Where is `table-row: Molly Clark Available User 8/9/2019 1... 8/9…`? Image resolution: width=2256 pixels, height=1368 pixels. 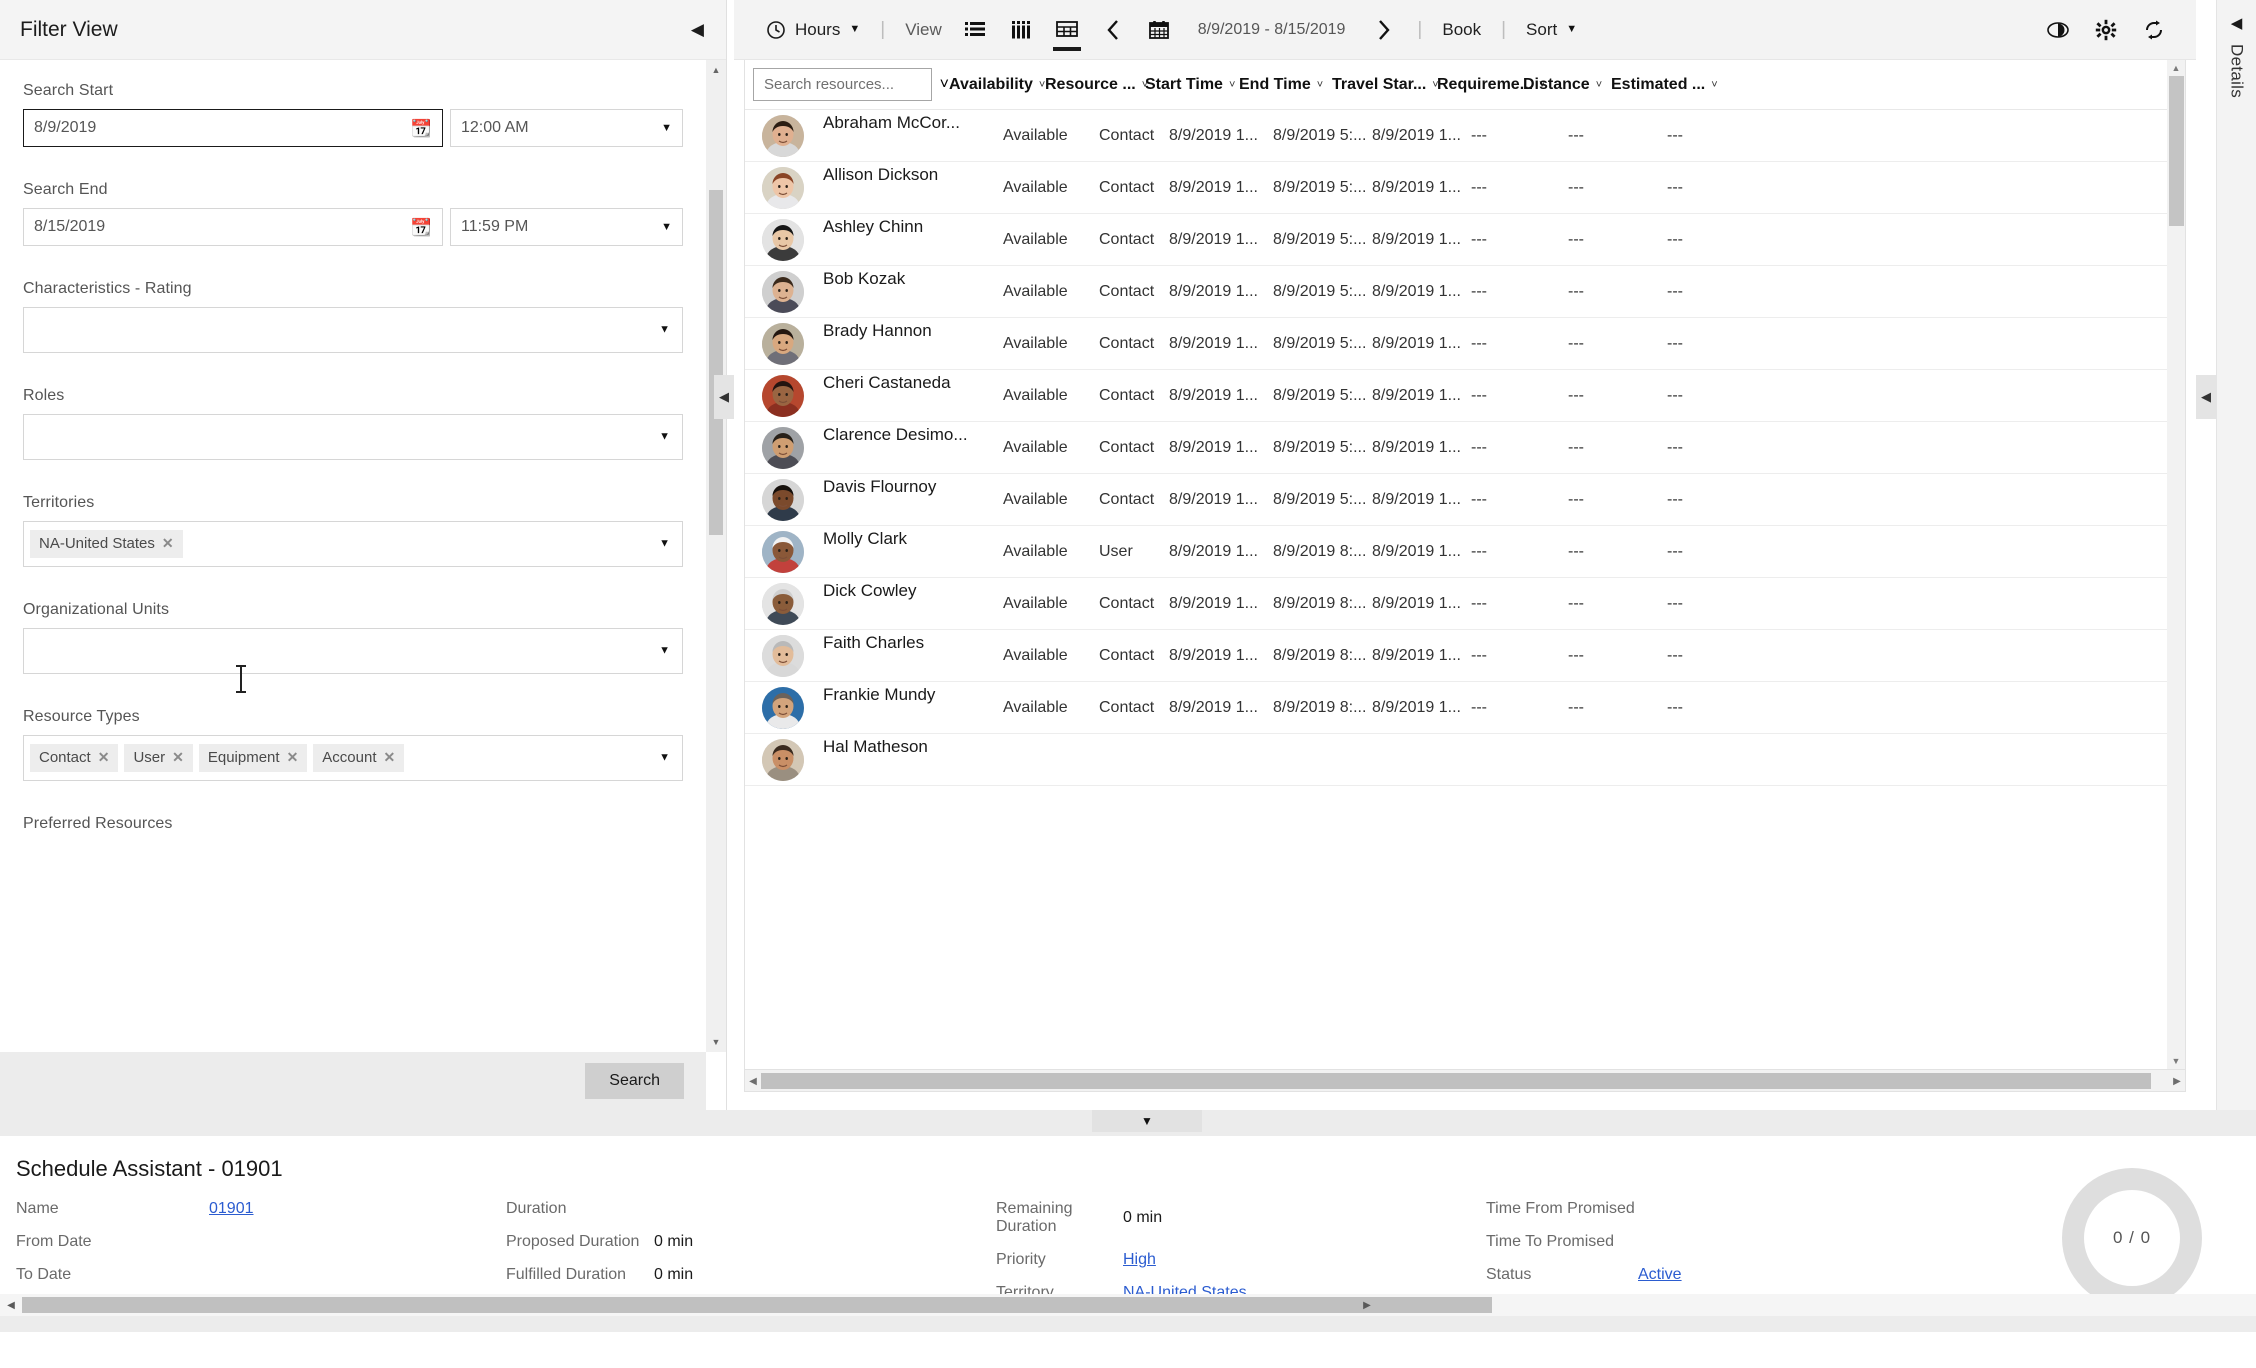 table-row: Molly Clark Available User 8/9/2019 1... 8/9… is located at coordinates (1465, 552).